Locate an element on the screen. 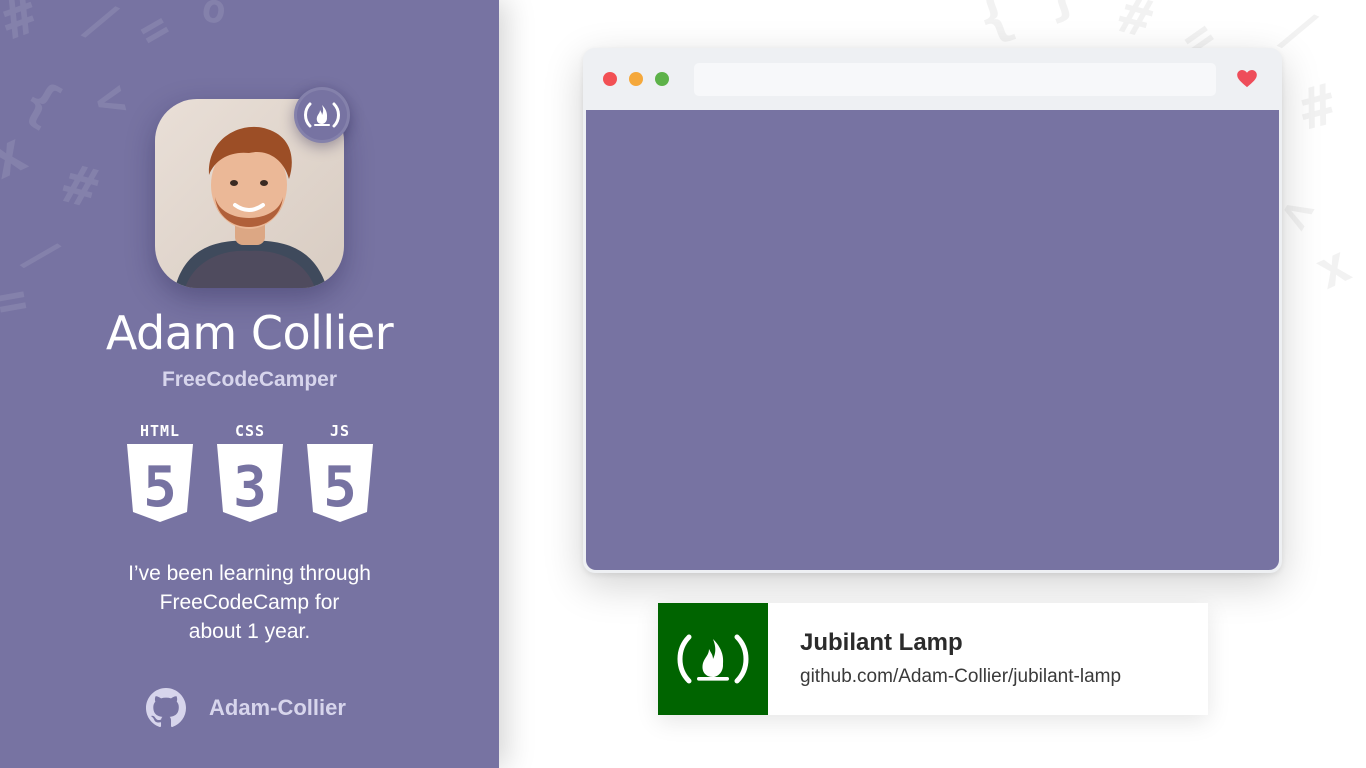 The width and height of the screenshot is (1366, 768). freecodecamp-badge is located at coordinates (322, 115).